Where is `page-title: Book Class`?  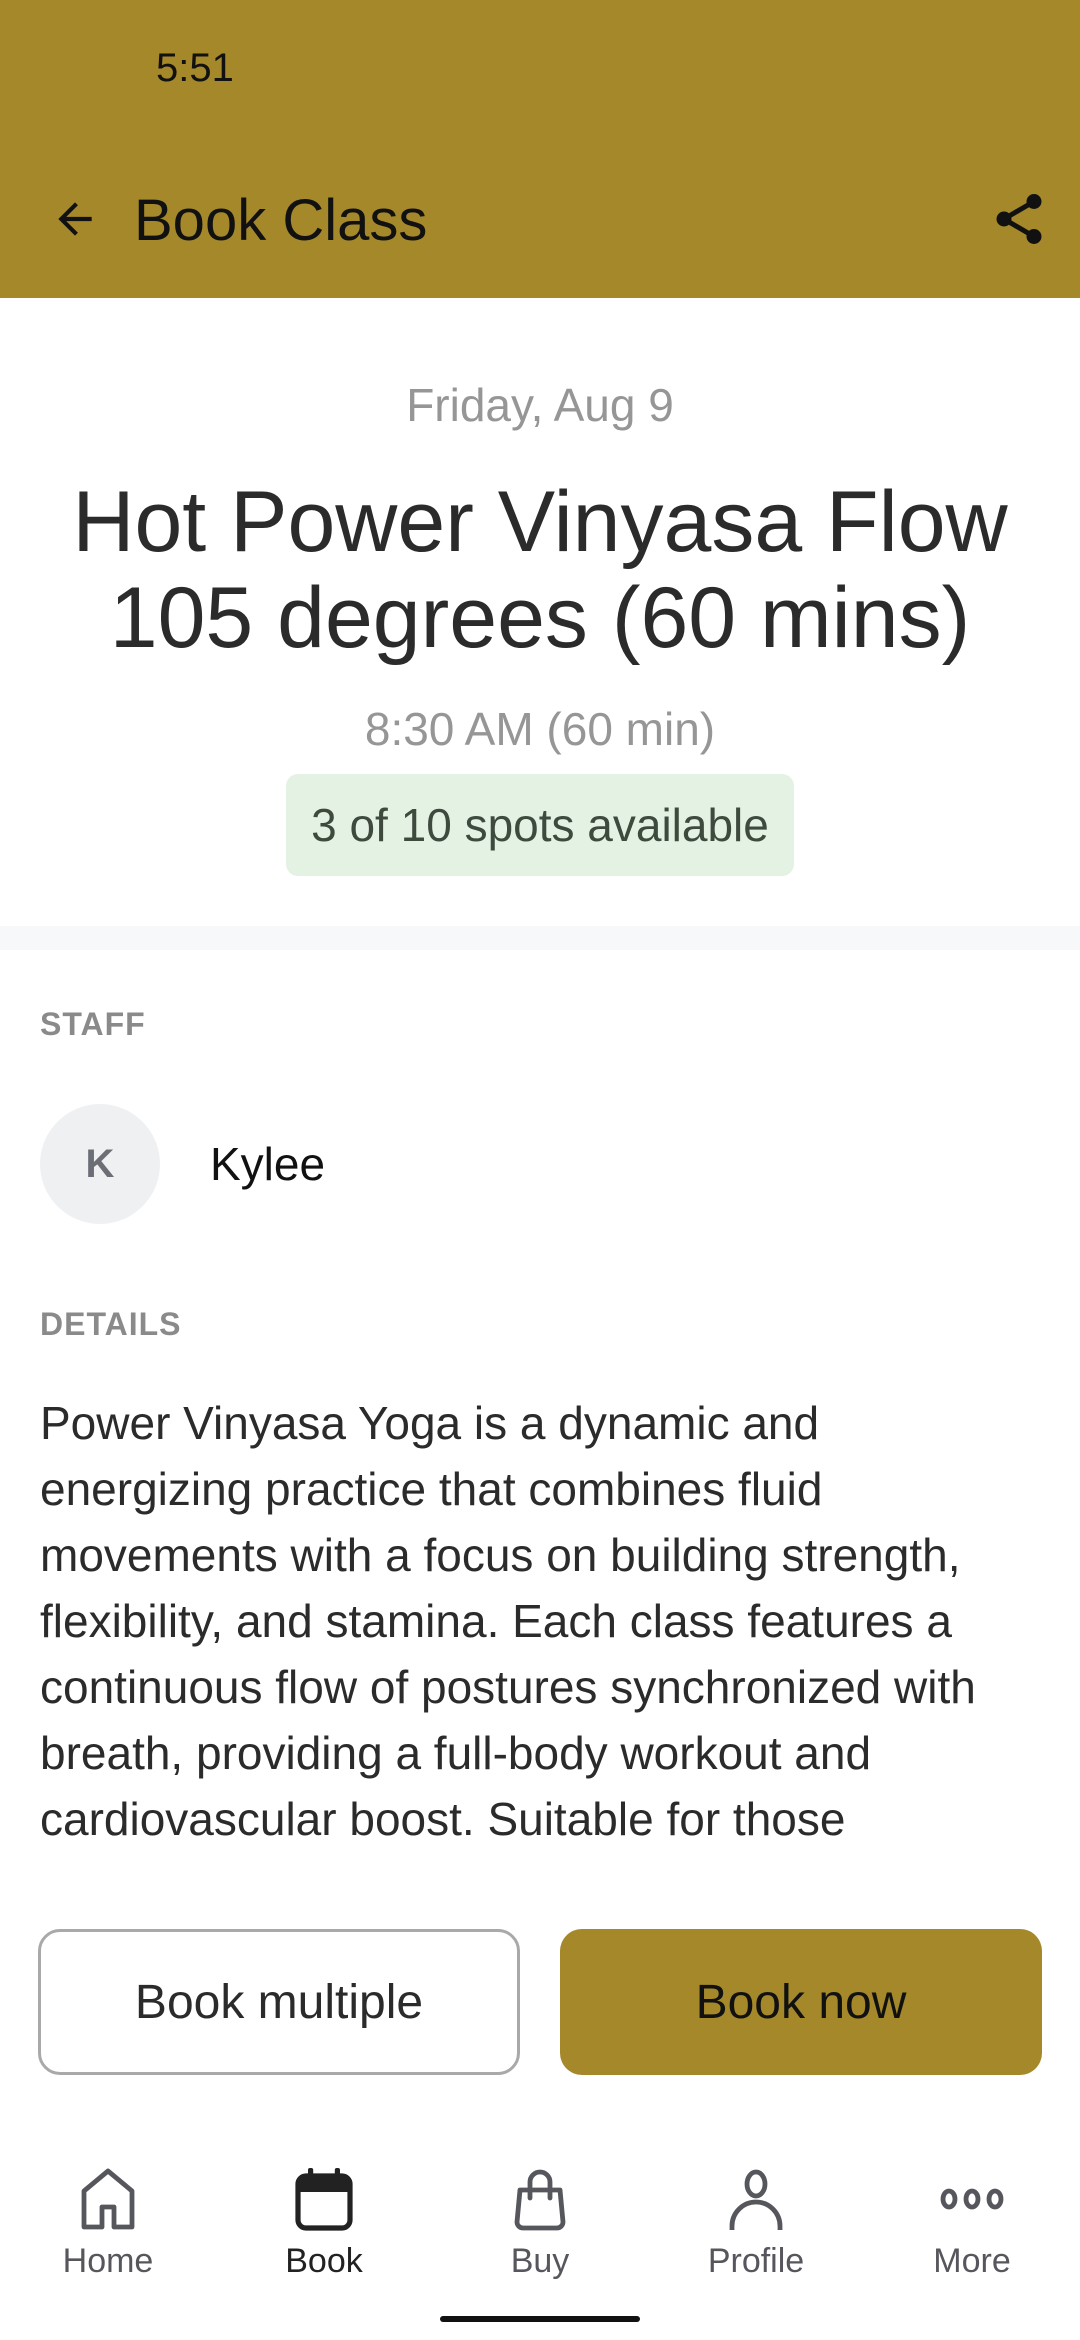
page-title: Book Class is located at coordinates (281, 220).